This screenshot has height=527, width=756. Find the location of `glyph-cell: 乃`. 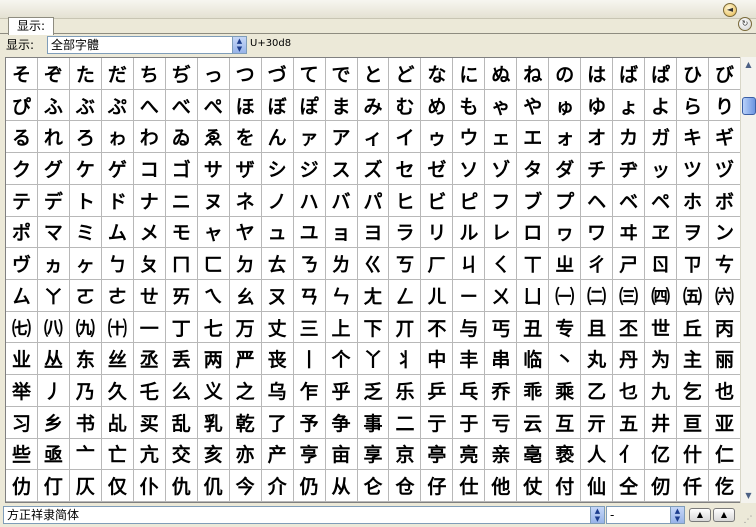

glyph-cell: 乃 is located at coordinates (85, 391).